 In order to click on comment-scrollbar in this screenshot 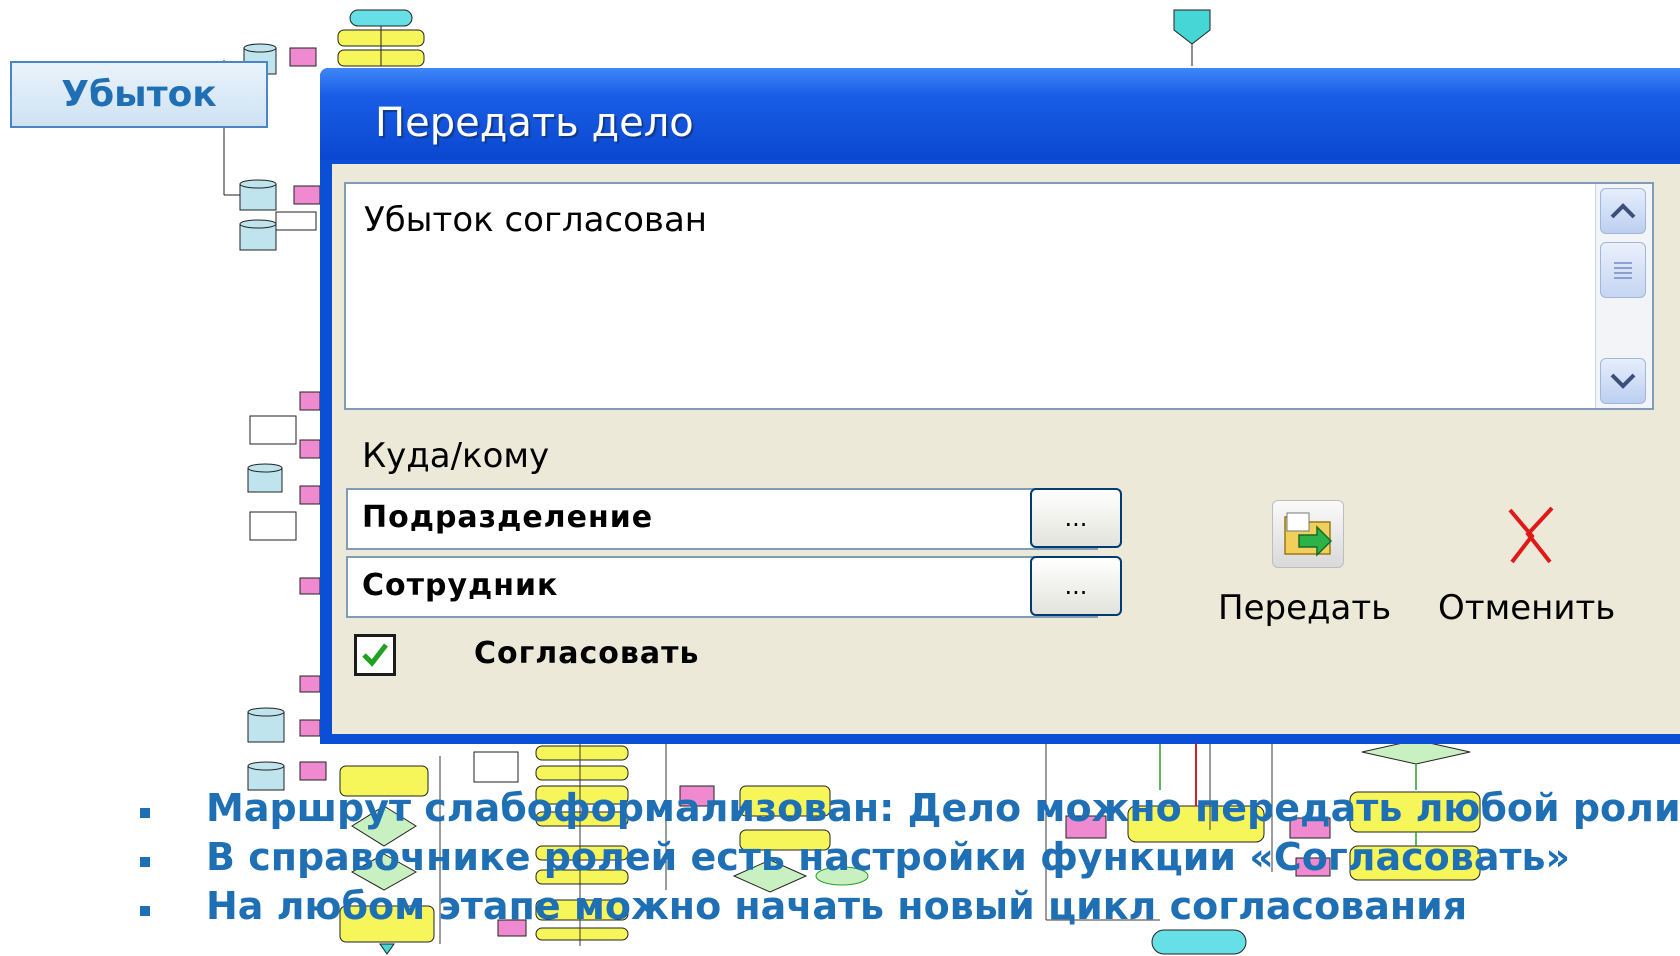, I will do `click(1623, 296)`.